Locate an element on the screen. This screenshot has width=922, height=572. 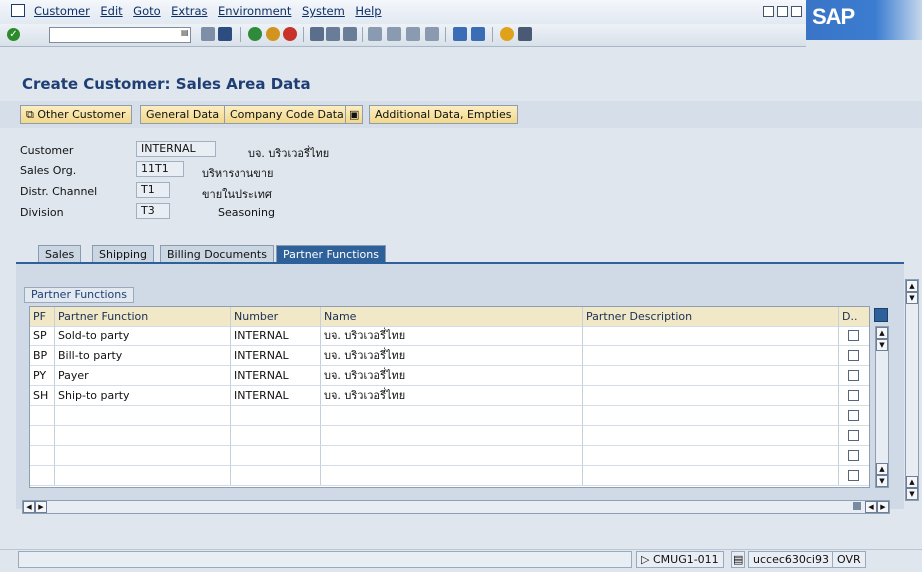
scroll-left-icon: ◀ is located at coordinates (29, 507).